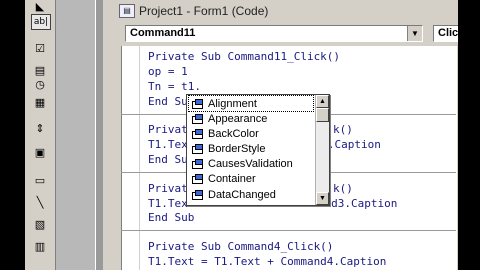 This screenshot has width=480, height=270. Describe the element at coordinates (251, 103) in the screenshot. I see `intellisense-item: Alignment` at that location.